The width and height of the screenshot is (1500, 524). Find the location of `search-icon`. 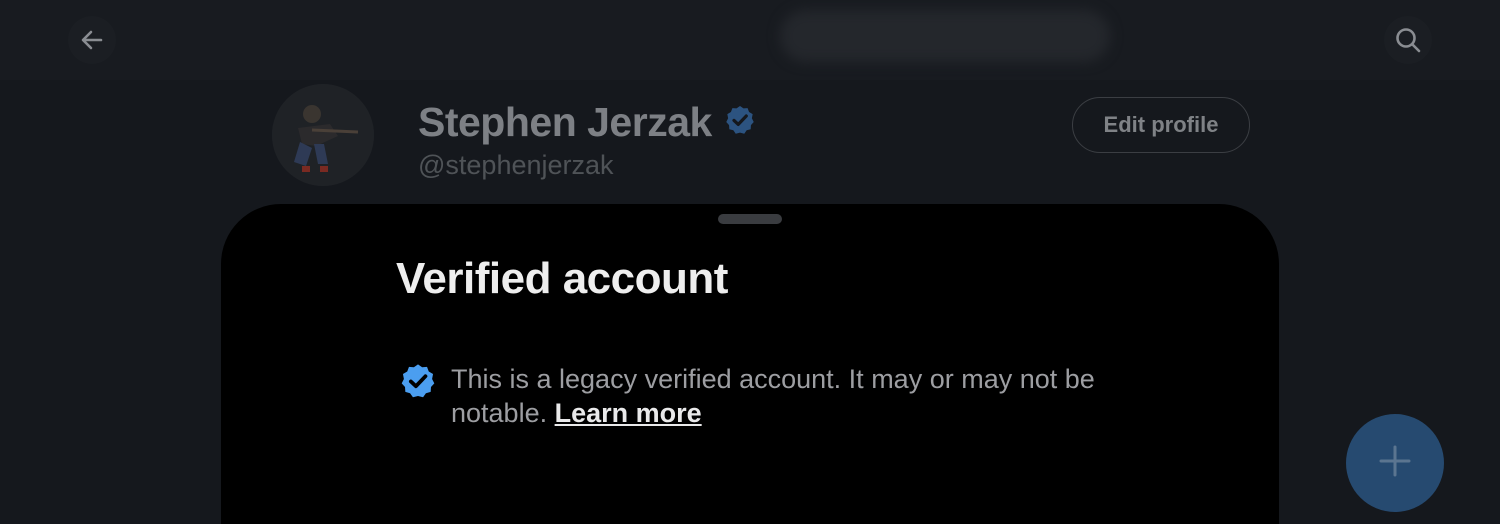

search-icon is located at coordinates (1408, 40).